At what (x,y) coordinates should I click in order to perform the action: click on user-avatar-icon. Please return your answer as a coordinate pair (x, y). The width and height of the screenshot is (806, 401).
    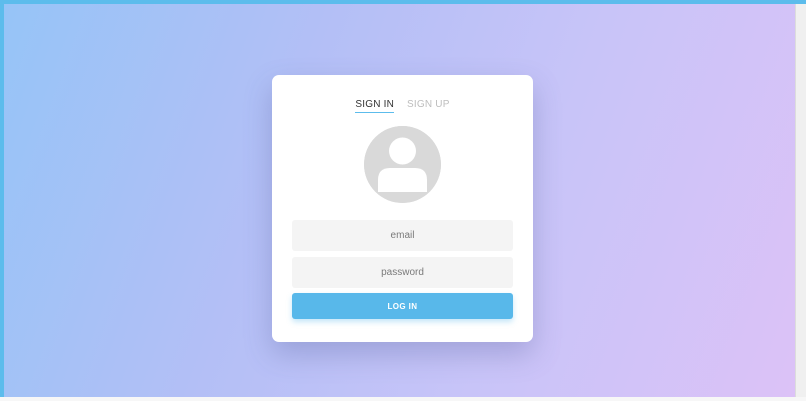
    Looking at the image, I should click on (402, 164).